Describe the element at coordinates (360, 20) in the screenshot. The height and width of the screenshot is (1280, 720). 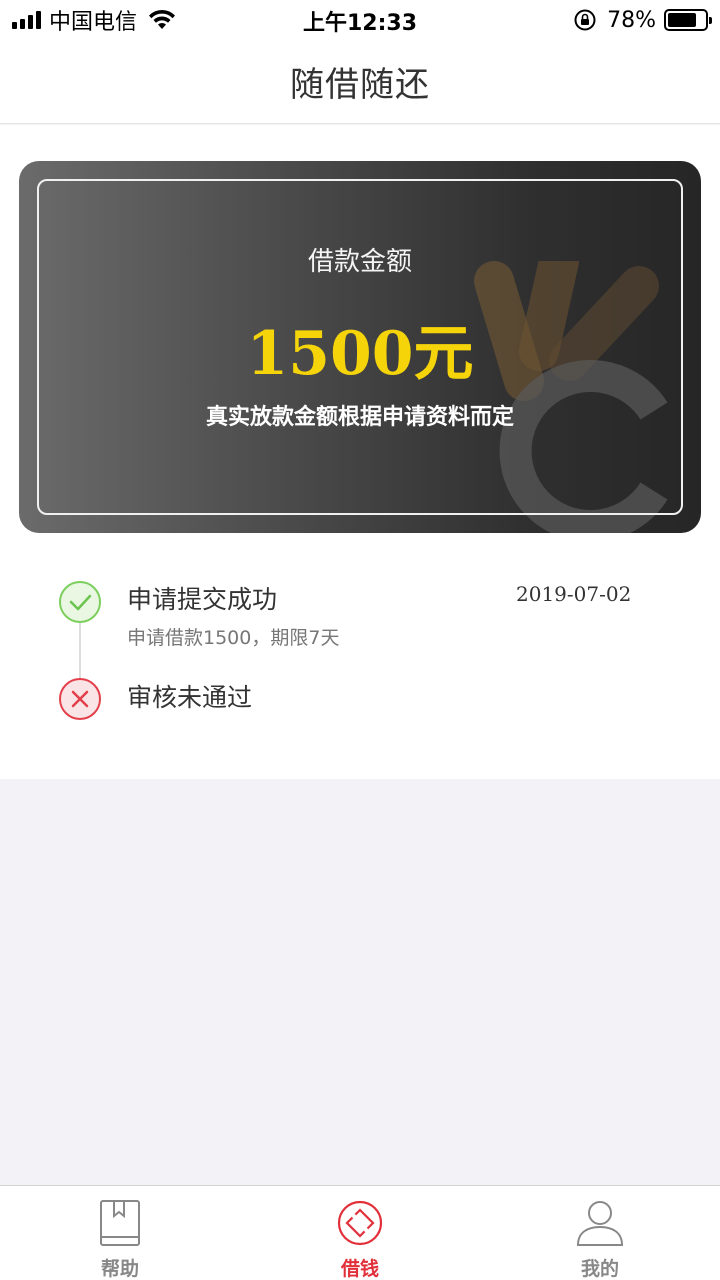
I see `status-bar: 中国电信 上午12:33 78%` at that location.